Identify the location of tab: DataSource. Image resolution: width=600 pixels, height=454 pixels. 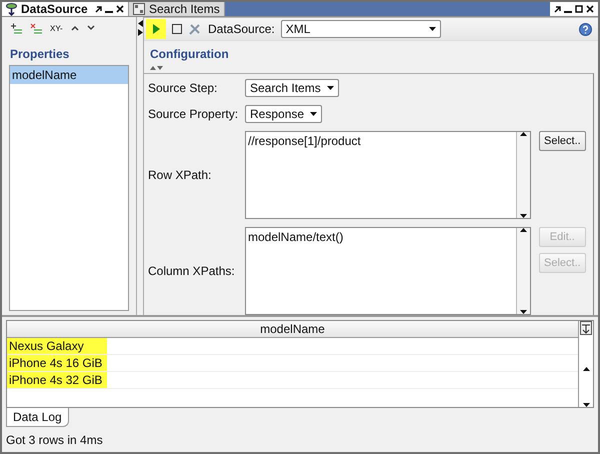
(65, 9).